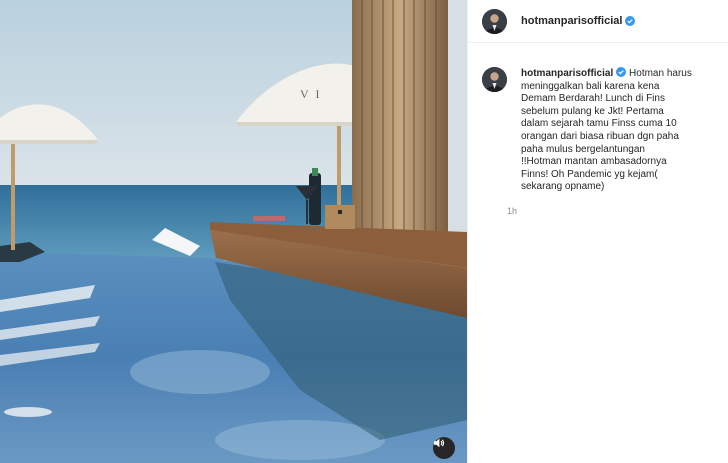 This screenshot has height=463, width=728. I want to click on umbrella-pole, so click(13, 195).